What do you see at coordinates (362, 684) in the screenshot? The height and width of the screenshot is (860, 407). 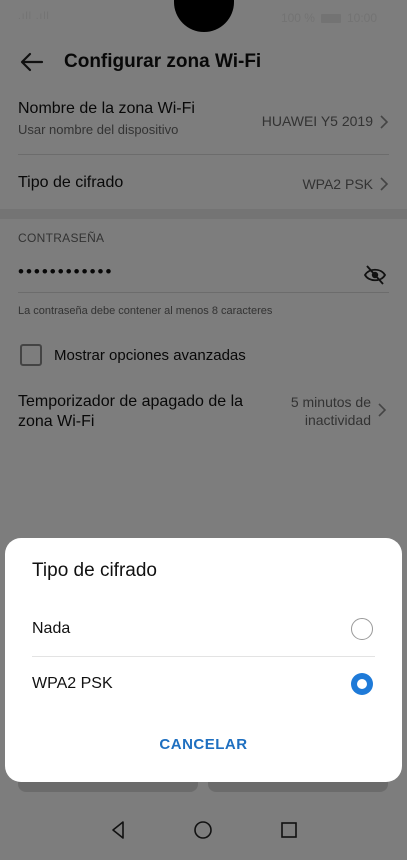 I see `radio-selected-icon` at bounding box center [362, 684].